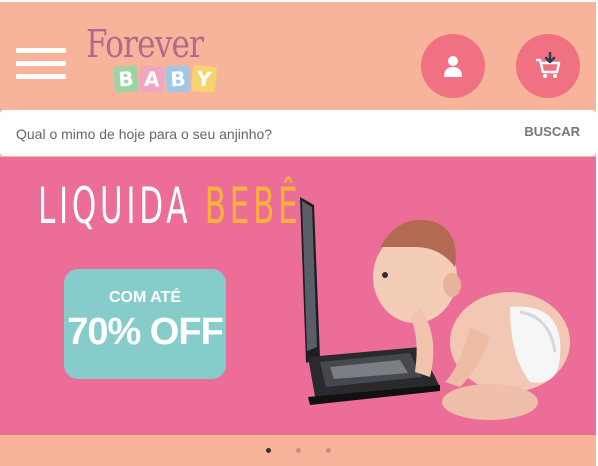 The width and height of the screenshot is (598, 466). I want to click on baby-image, so click(471, 319).